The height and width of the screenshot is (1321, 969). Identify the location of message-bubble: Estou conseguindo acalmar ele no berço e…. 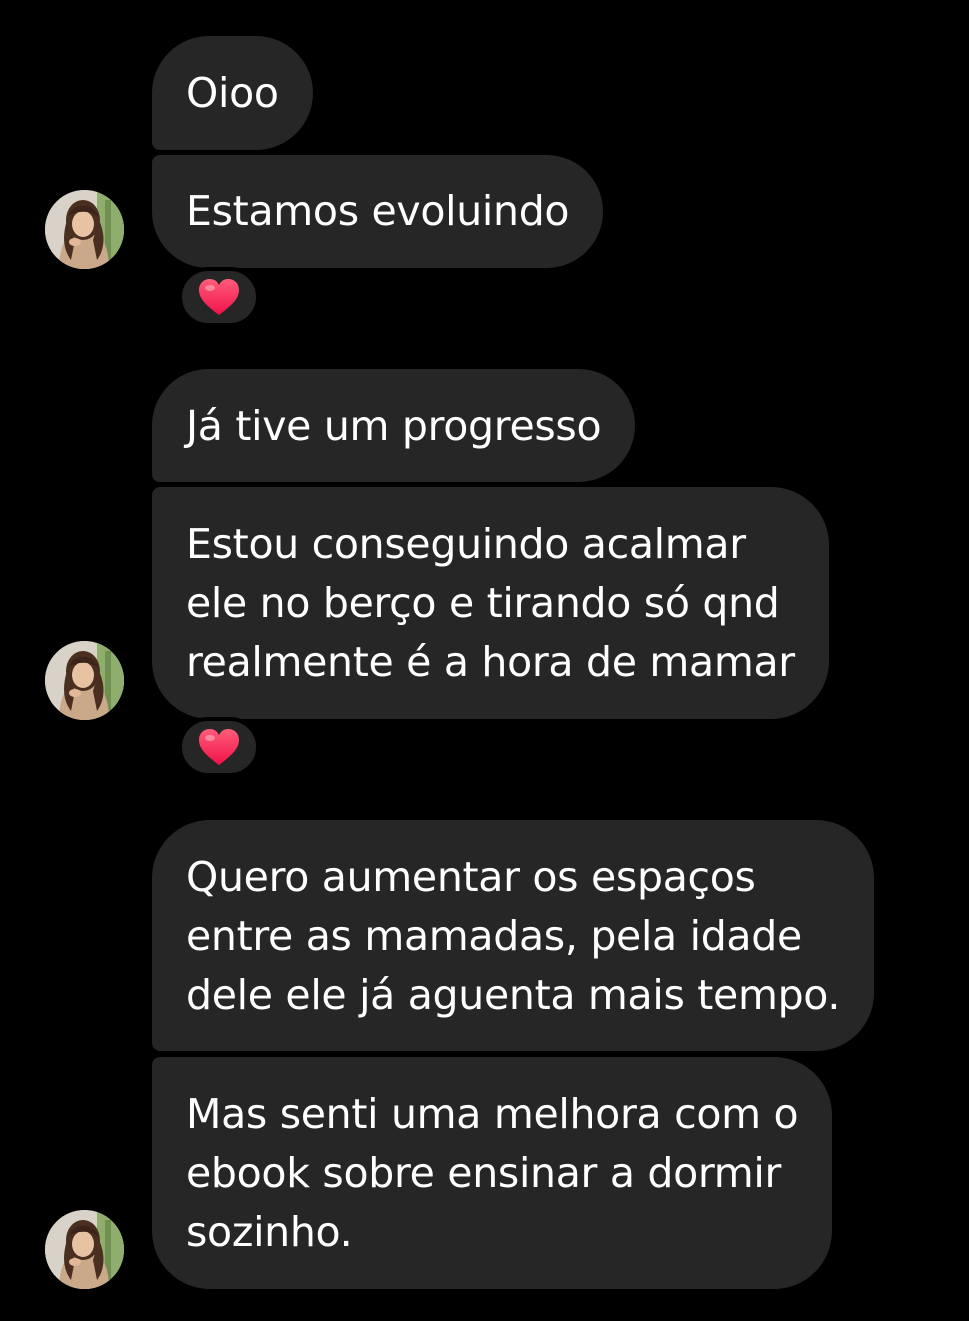
(490, 603).